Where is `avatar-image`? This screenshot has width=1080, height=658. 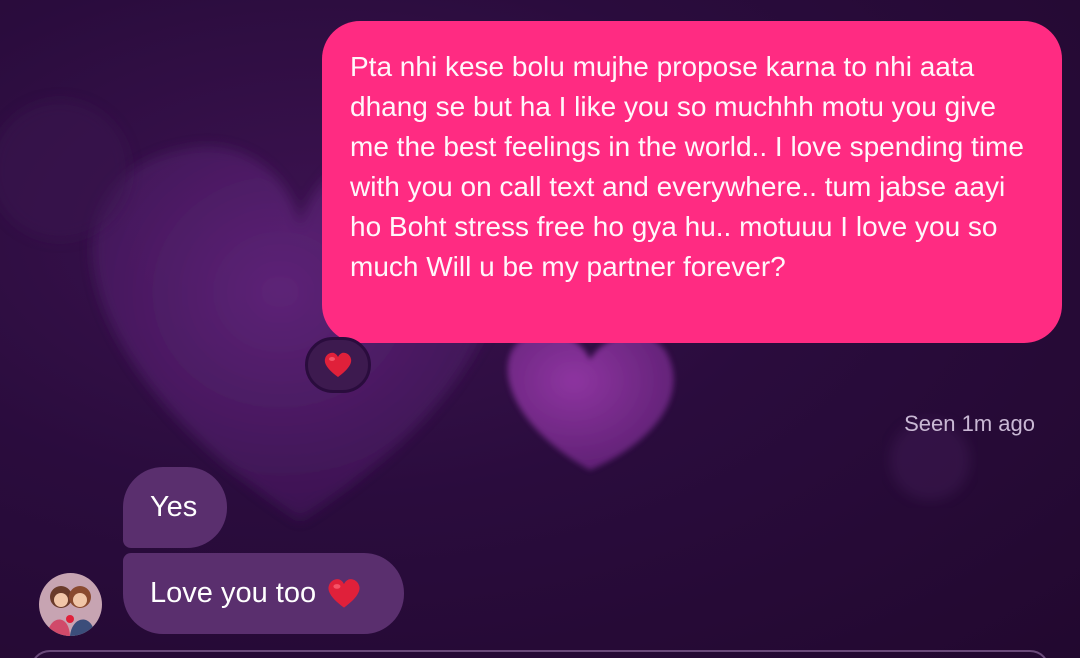 avatar-image is located at coordinates (70, 604).